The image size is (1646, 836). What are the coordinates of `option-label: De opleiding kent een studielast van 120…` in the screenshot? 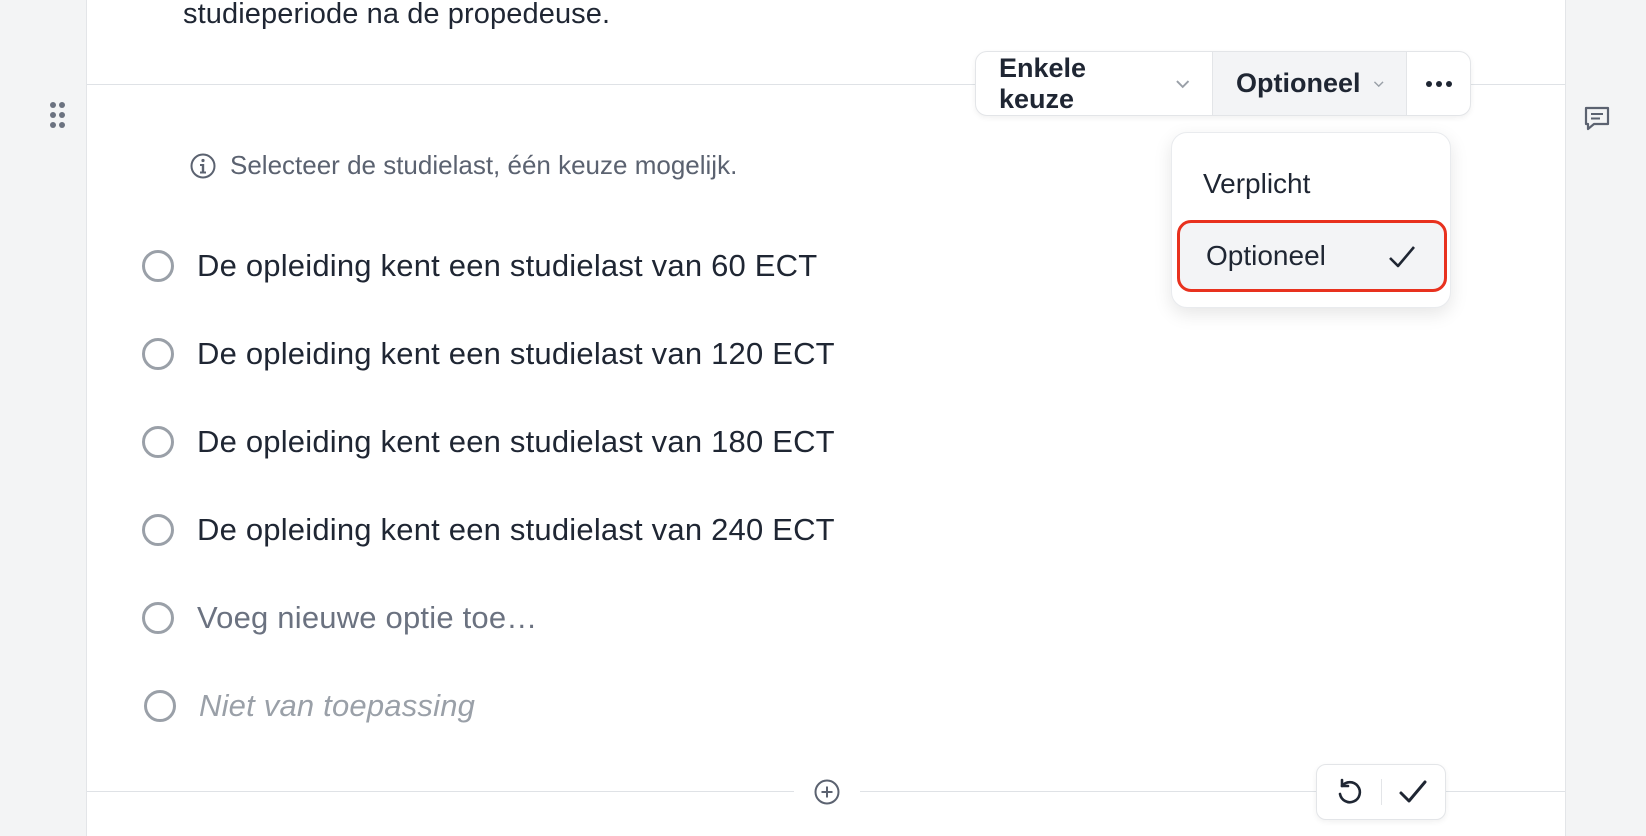 It's located at (516, 354).